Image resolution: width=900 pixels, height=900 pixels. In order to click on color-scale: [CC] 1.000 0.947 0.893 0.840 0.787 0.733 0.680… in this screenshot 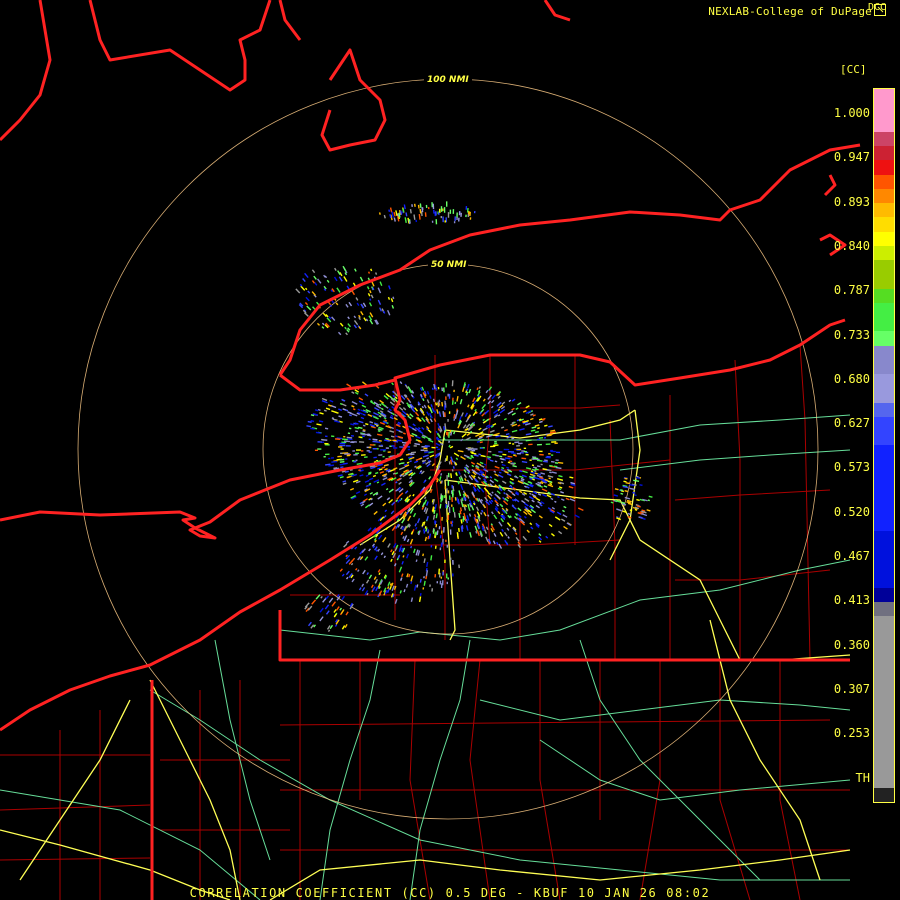, I will do `click(860, 430)`.